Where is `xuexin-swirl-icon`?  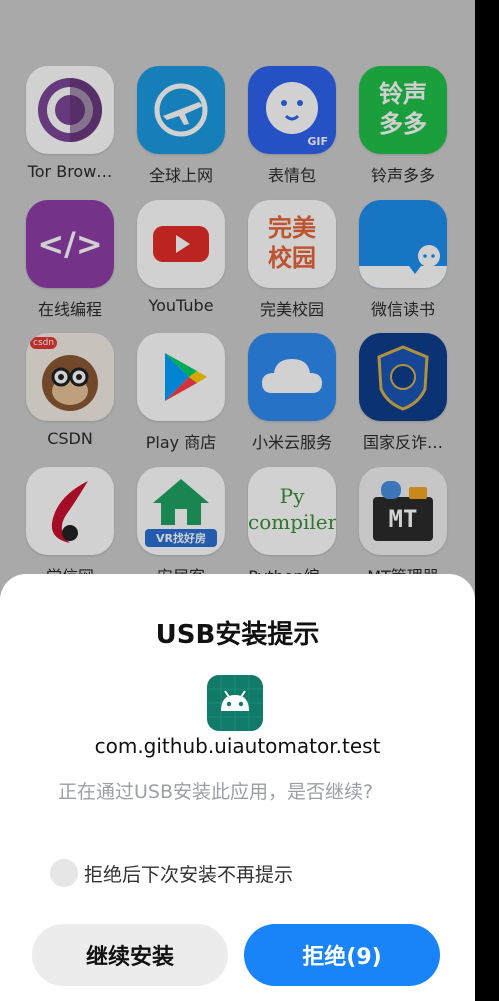 xuexin-swirl-icon is located at coordinates (70, 511).